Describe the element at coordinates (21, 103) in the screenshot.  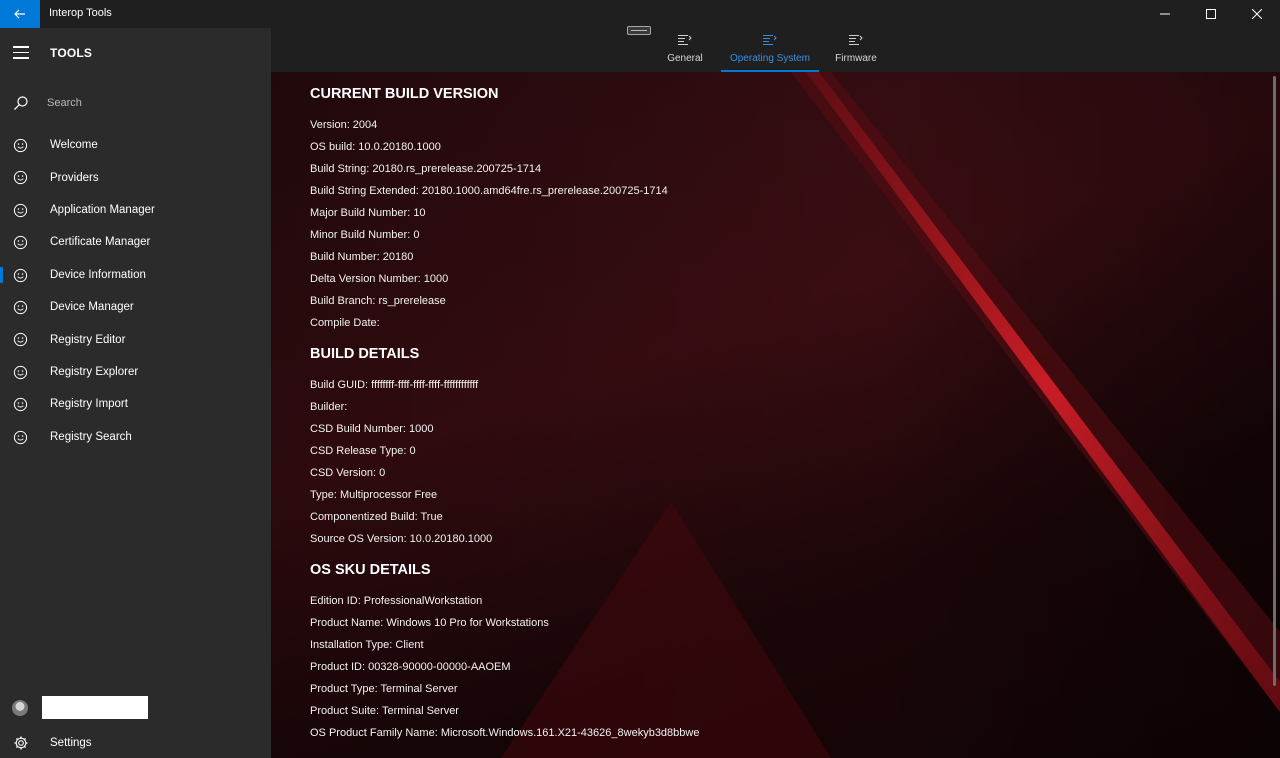
I see `search-icon` at that location.